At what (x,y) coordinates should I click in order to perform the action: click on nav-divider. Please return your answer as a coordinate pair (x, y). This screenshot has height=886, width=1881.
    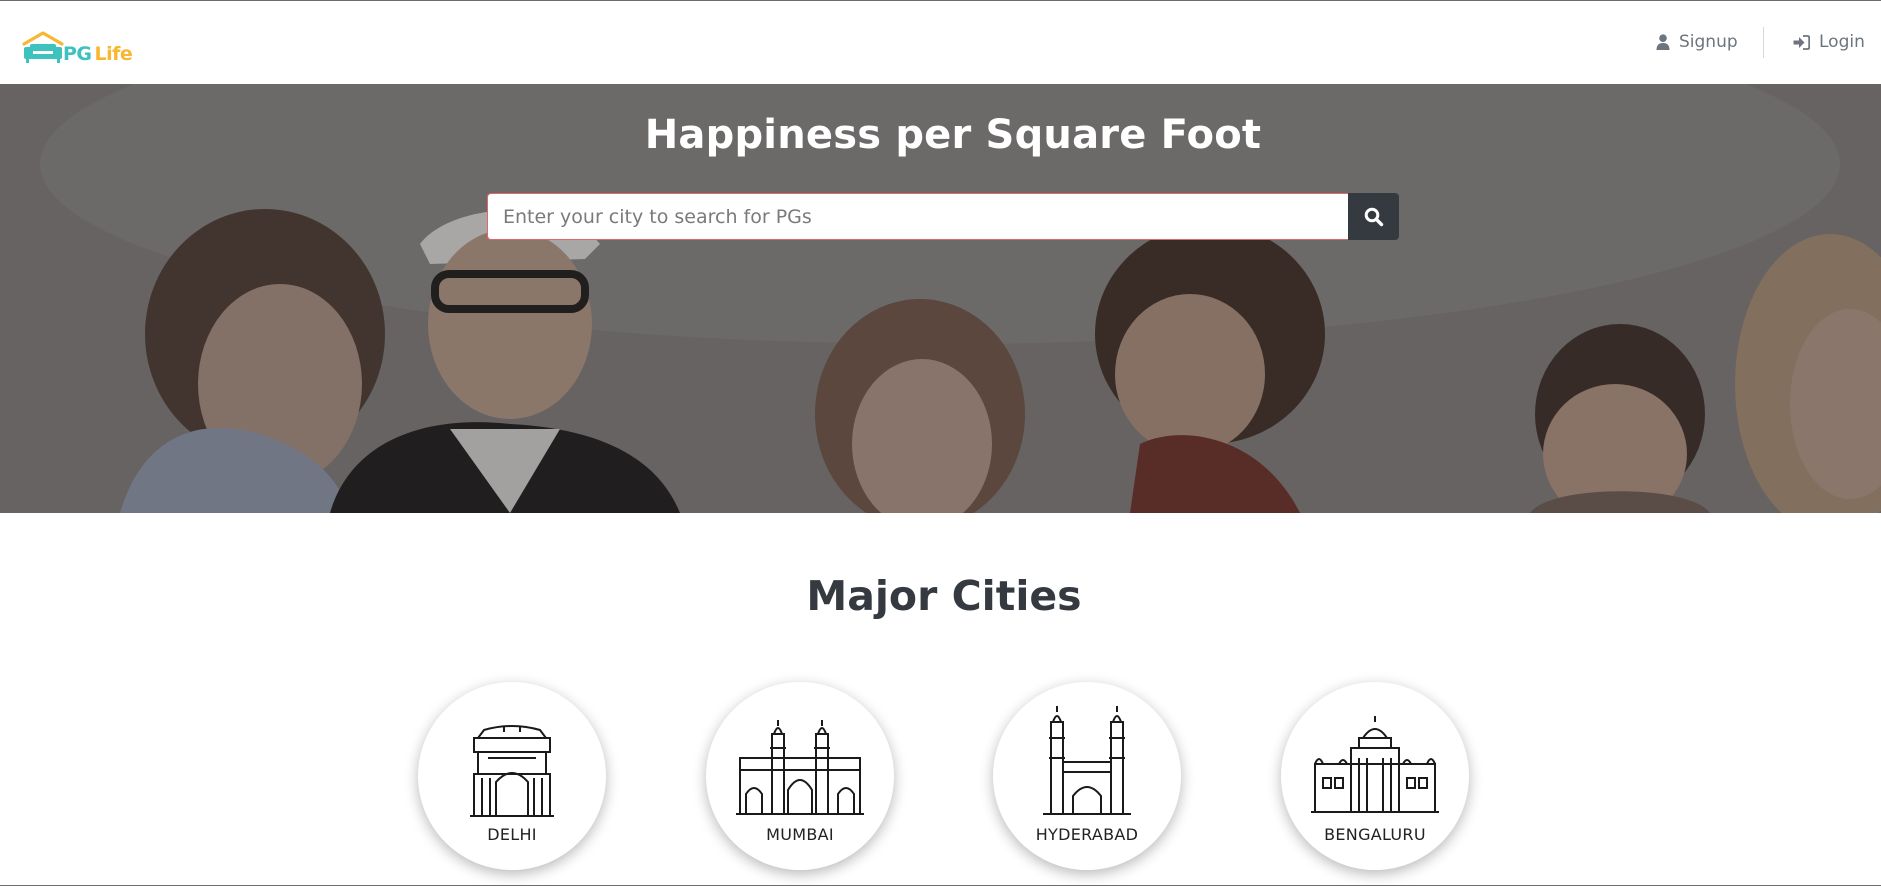
    Looking at the image, I should click on (1763, 42).